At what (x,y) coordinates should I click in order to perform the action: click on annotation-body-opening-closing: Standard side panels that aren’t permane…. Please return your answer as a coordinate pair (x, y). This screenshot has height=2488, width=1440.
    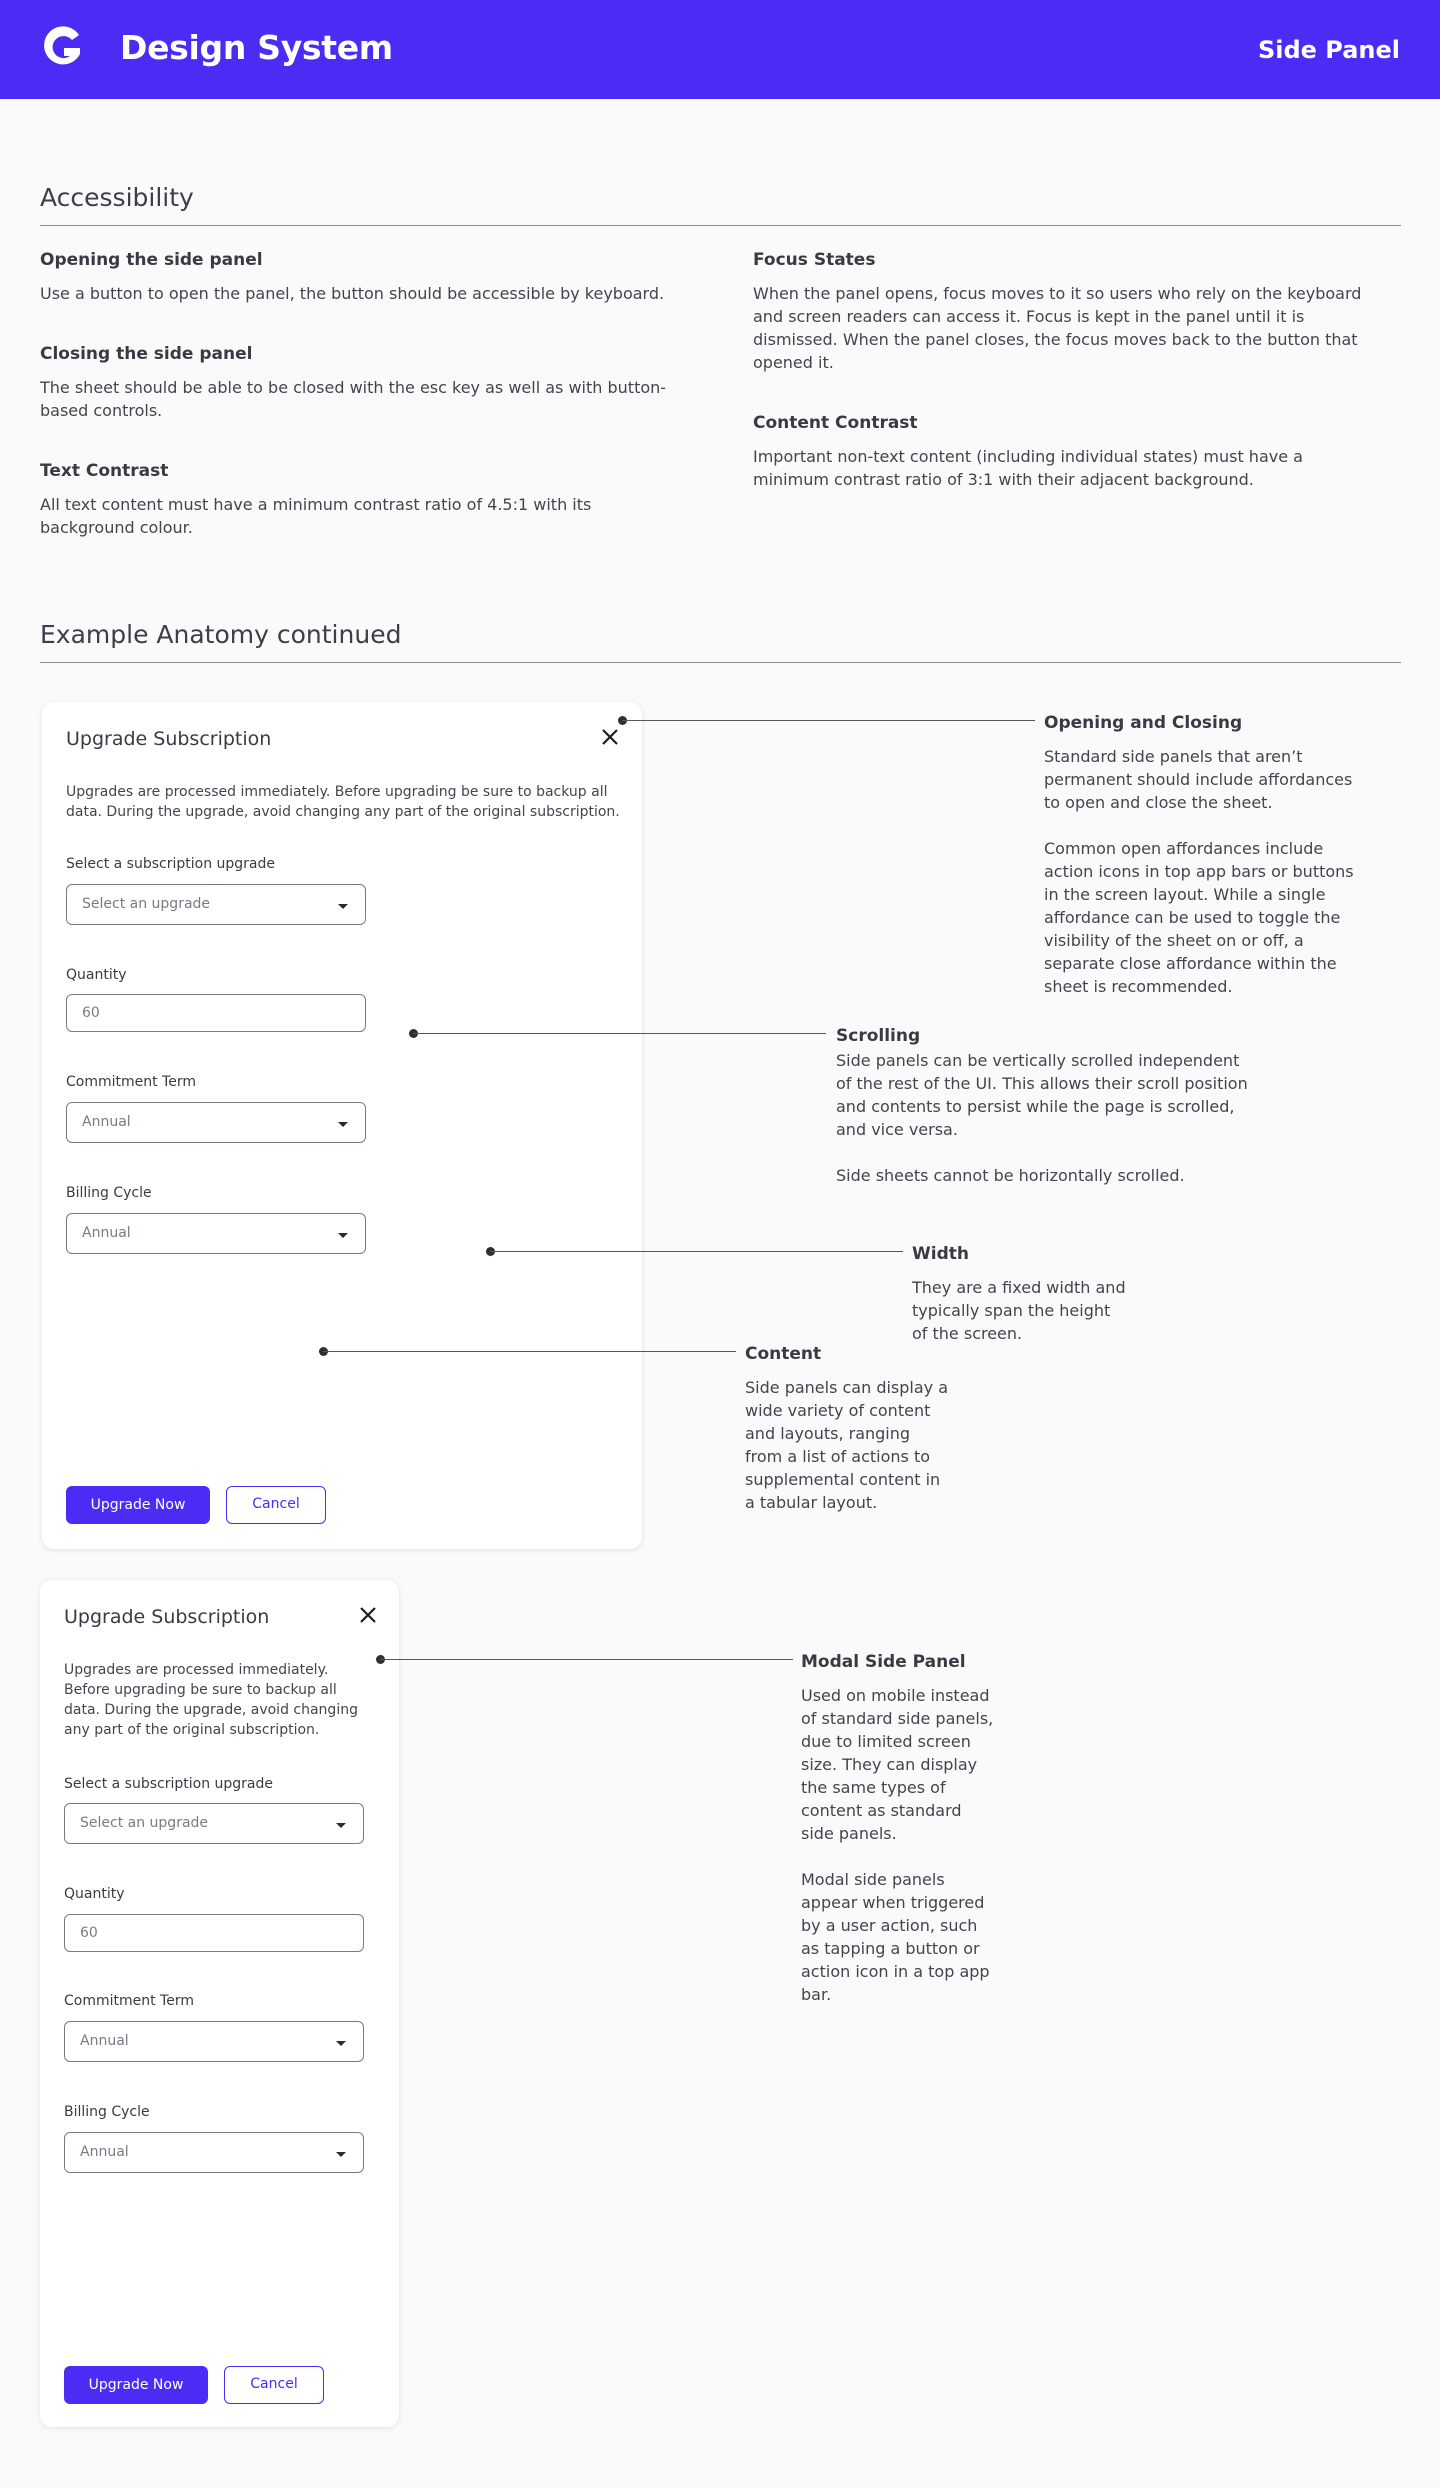
    Looking at the image, I should click on (1199, 871).